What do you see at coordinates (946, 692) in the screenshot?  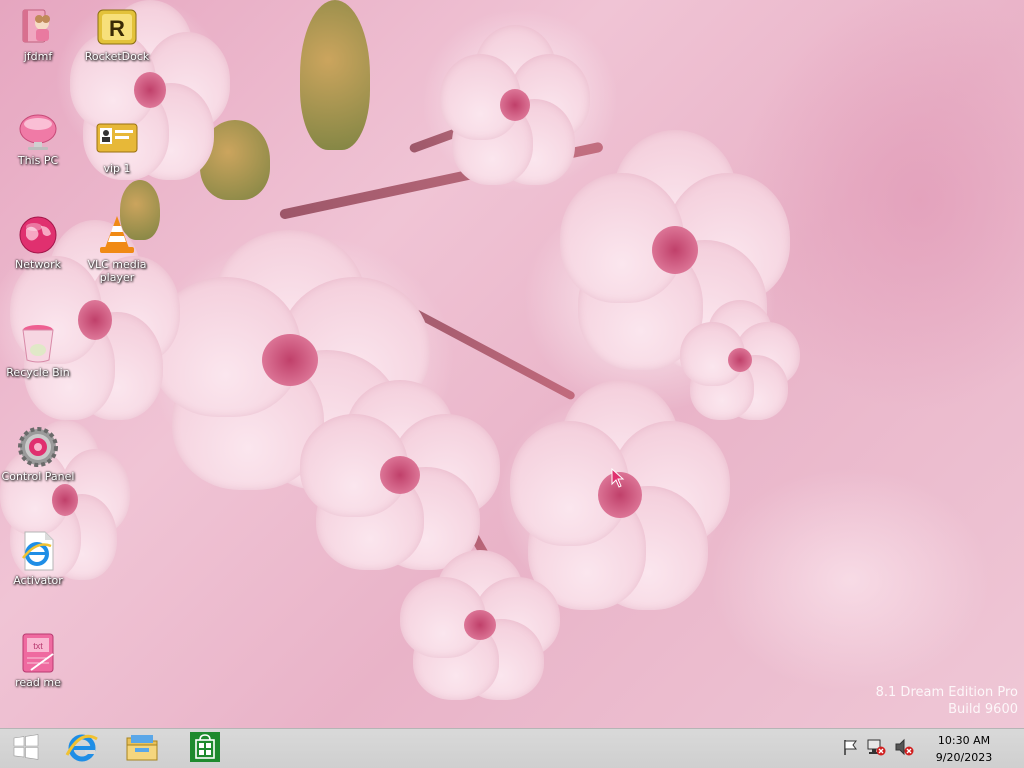 I see `watermark-edition: 8.1 Dream Edition Pro` at bounding box center [946, 692].